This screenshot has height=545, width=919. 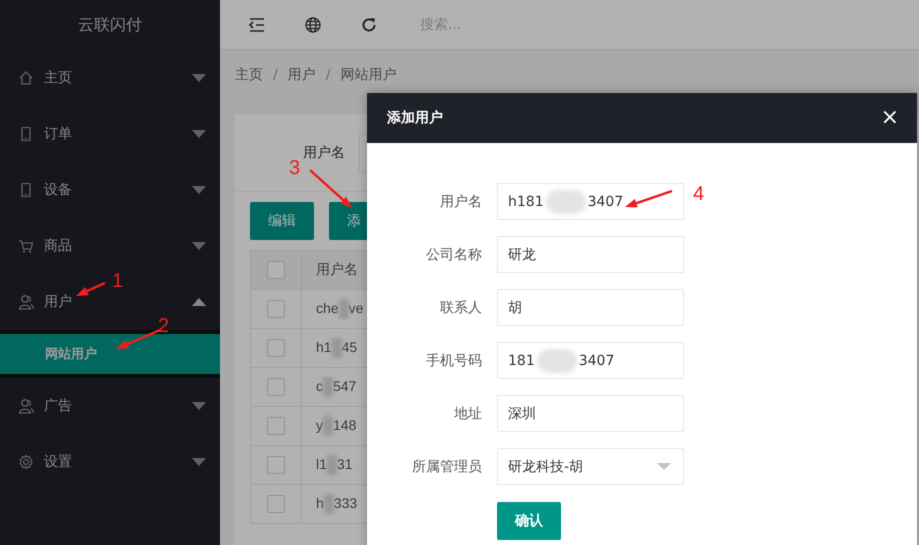 What do you see at coordinates (313, 25) in the screenshot?
I see `globe-icon` at bounding box center [313, 25].